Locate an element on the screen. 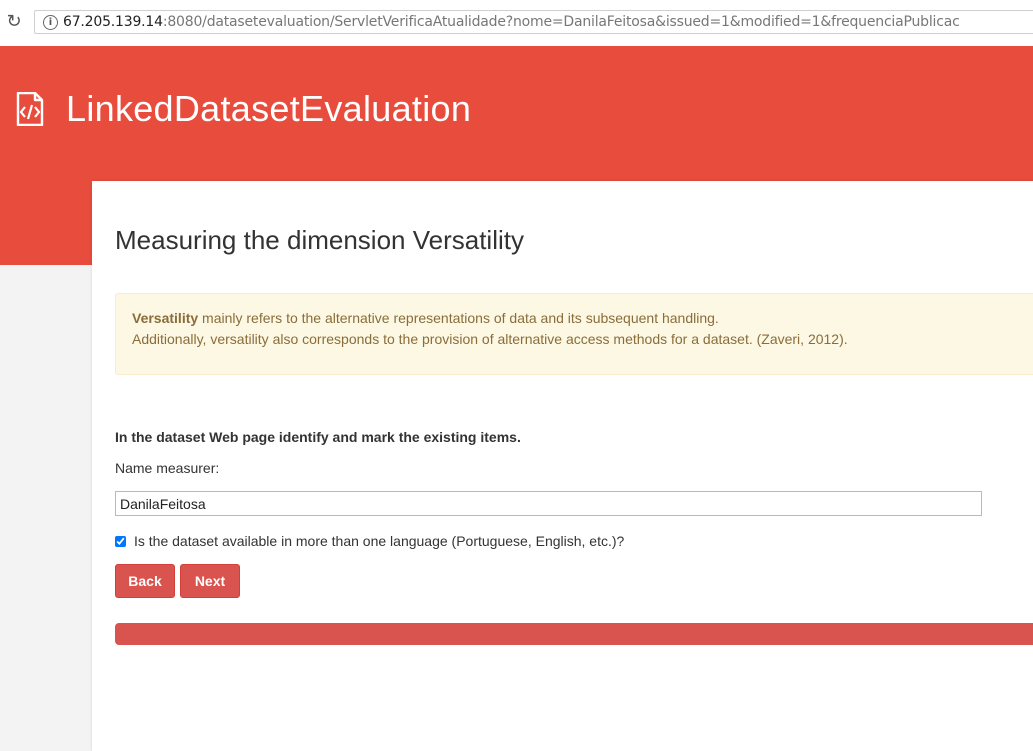  name-label: Name measurer: is located at coordinates (167, 468).